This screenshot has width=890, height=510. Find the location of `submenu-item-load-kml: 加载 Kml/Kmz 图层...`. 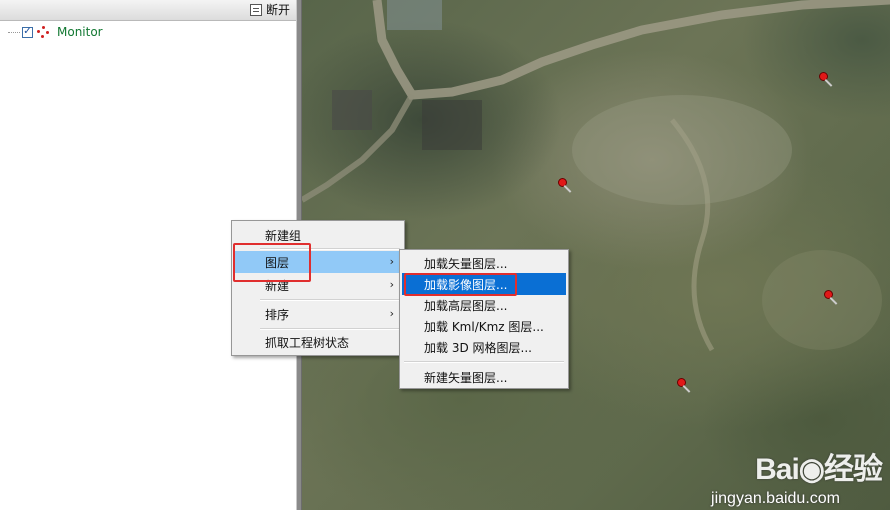

submenu-item-load-kml: 加载 Kml/Kmz 图层... is located at coordinates (484, 326).